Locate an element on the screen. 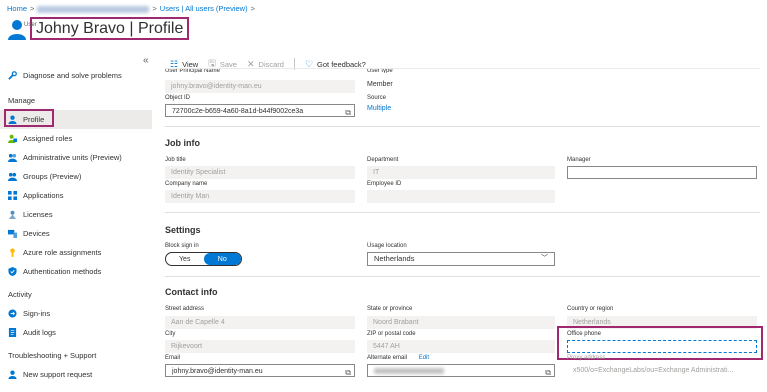 The height and width of the screenshot is (392, 767). usage-location-label: Usage location is located at coordinates (387, 246).